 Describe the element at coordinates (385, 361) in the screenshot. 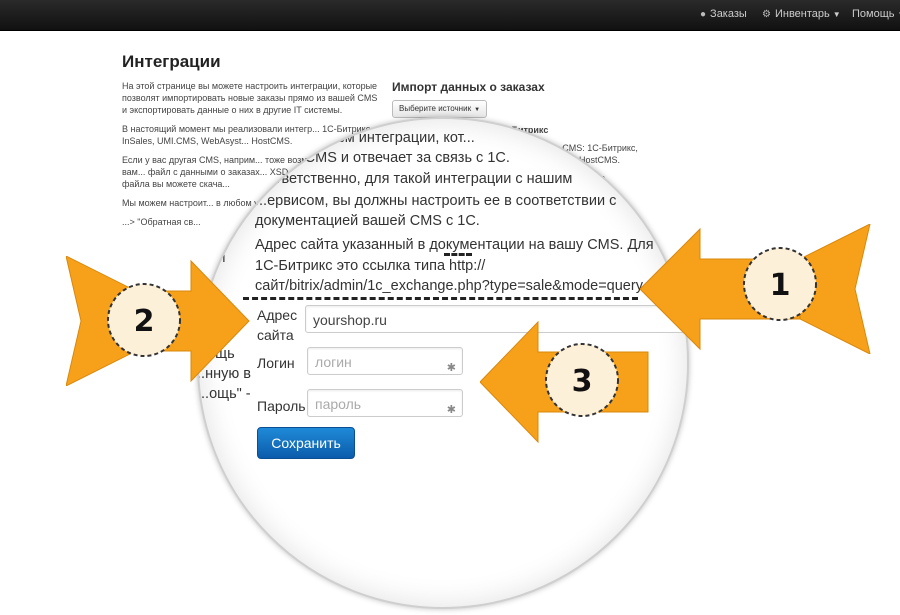

I see `login-input: логин ✱` at that location.